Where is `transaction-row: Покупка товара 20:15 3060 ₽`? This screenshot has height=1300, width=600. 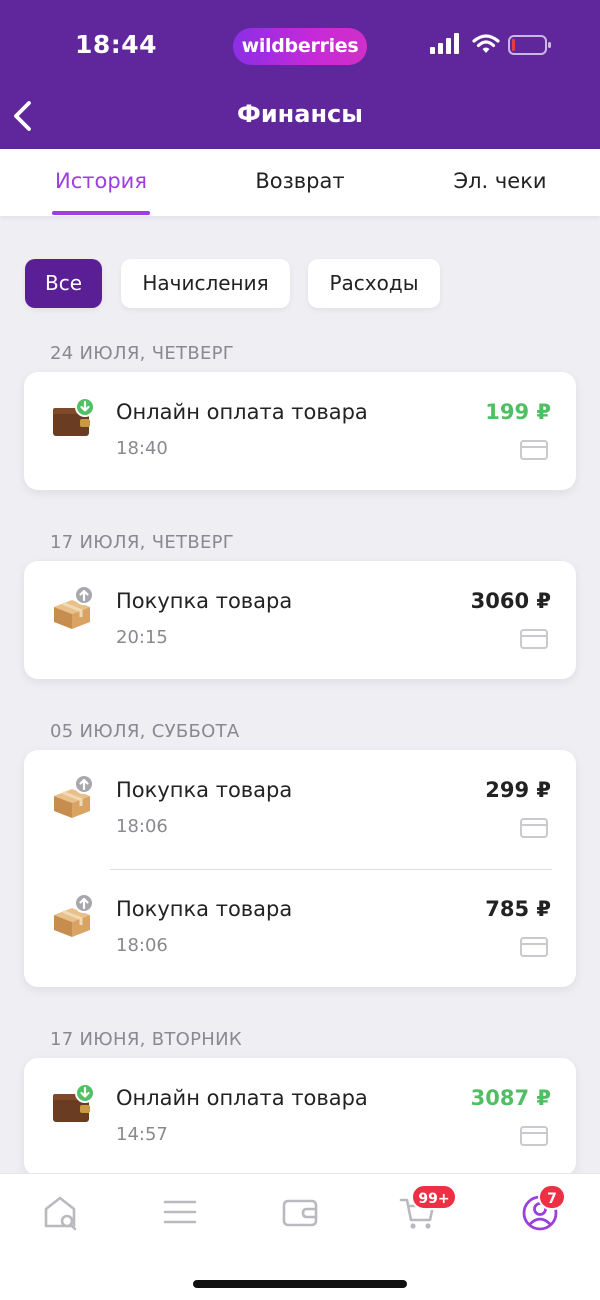 transaction-row: Покупка товара 20:15 3060 ₽ is located at coordinates (300, 620).